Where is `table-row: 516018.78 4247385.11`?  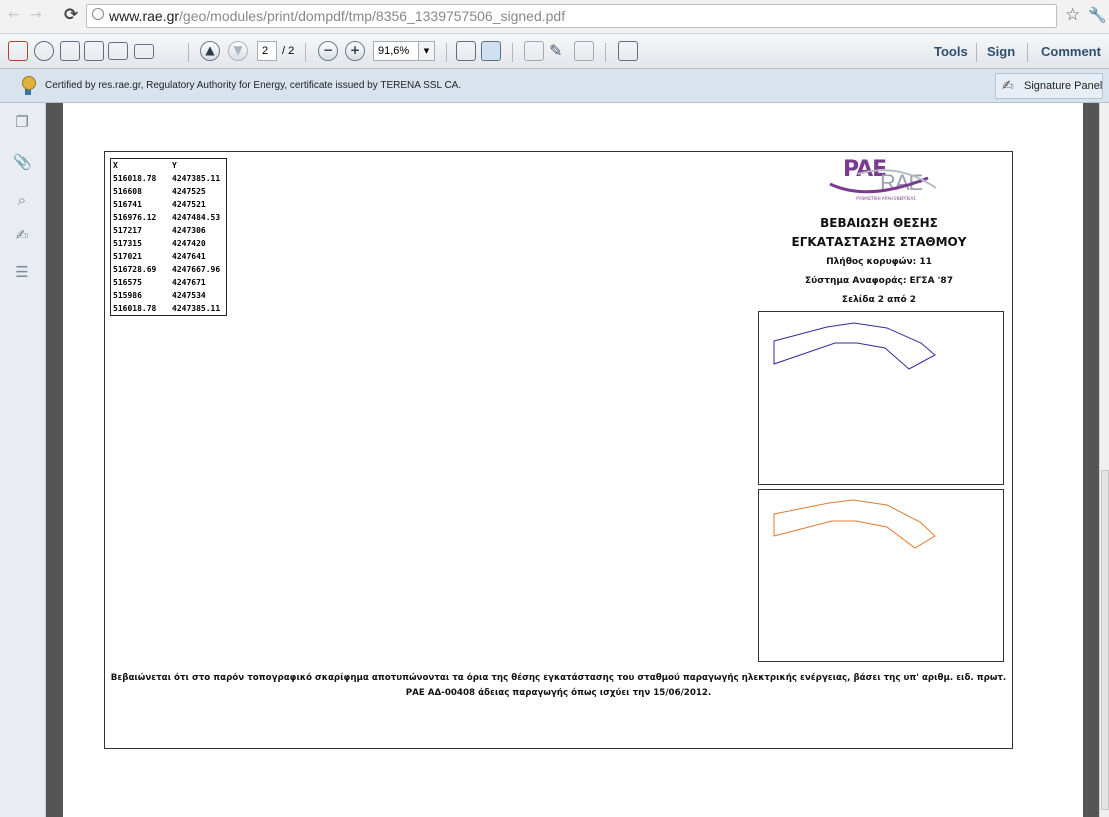
table-row: 516018.78 4247385.11 is located at coordinates (169, 309).